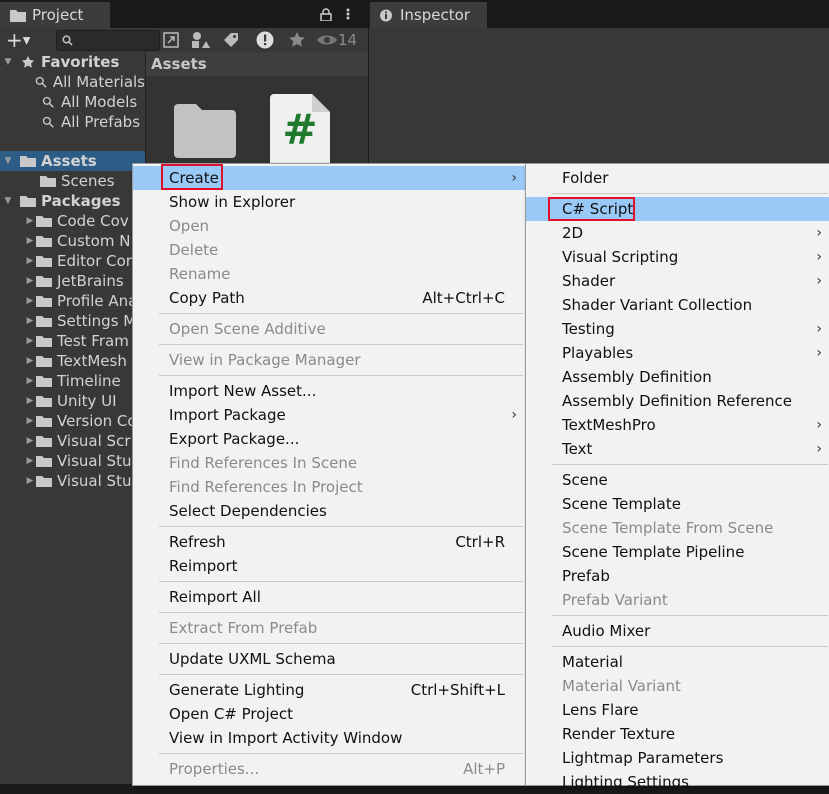 Image resolution: width=829 pixels, height=794 pixels. Describe the element at coordinates (329, 202) in the screenshot. I see `context-menu-item-show-in-explorer: Show in Explorer` at that location.